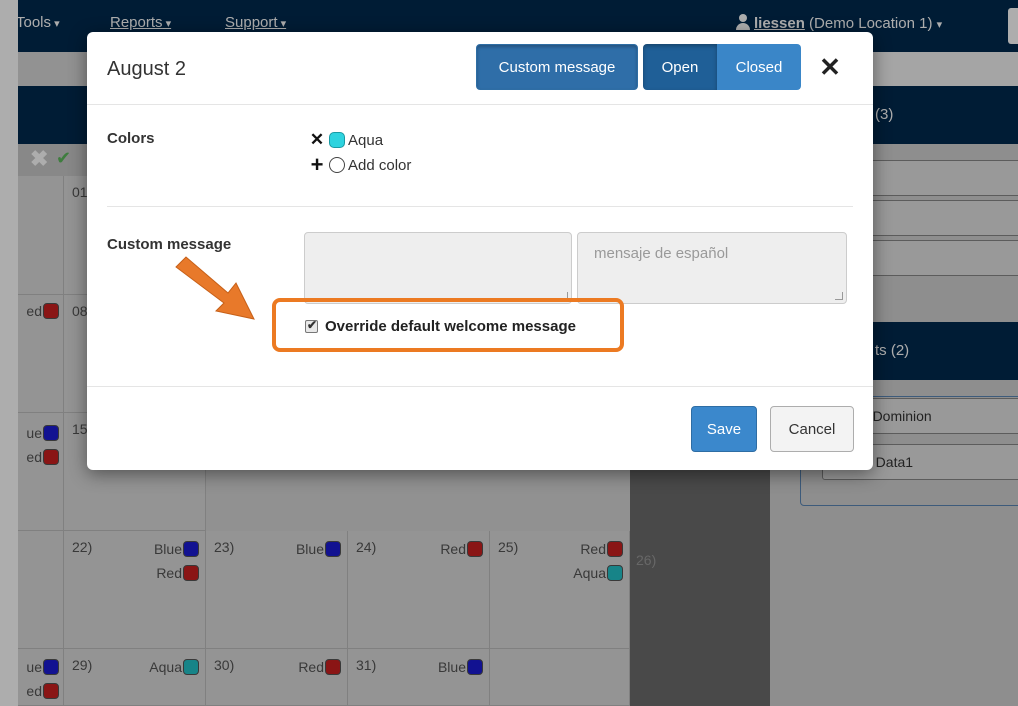 The image size is (1018, 706). Describe the element at coordinates (812, 429) in the screenshot. I see `cancel-button: Cancel` at that location.